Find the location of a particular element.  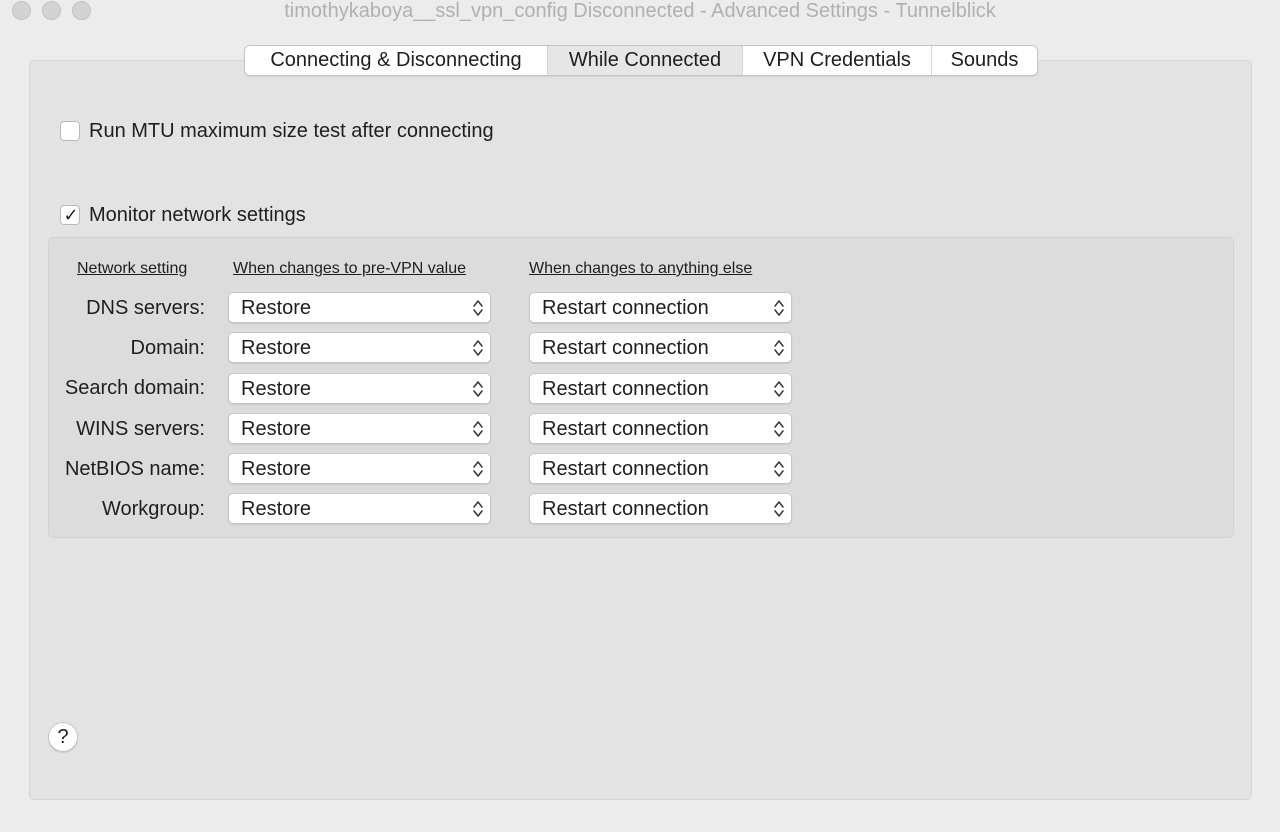

row-label-dns-servers: DNS servers: is located at coordinates (145, 308).